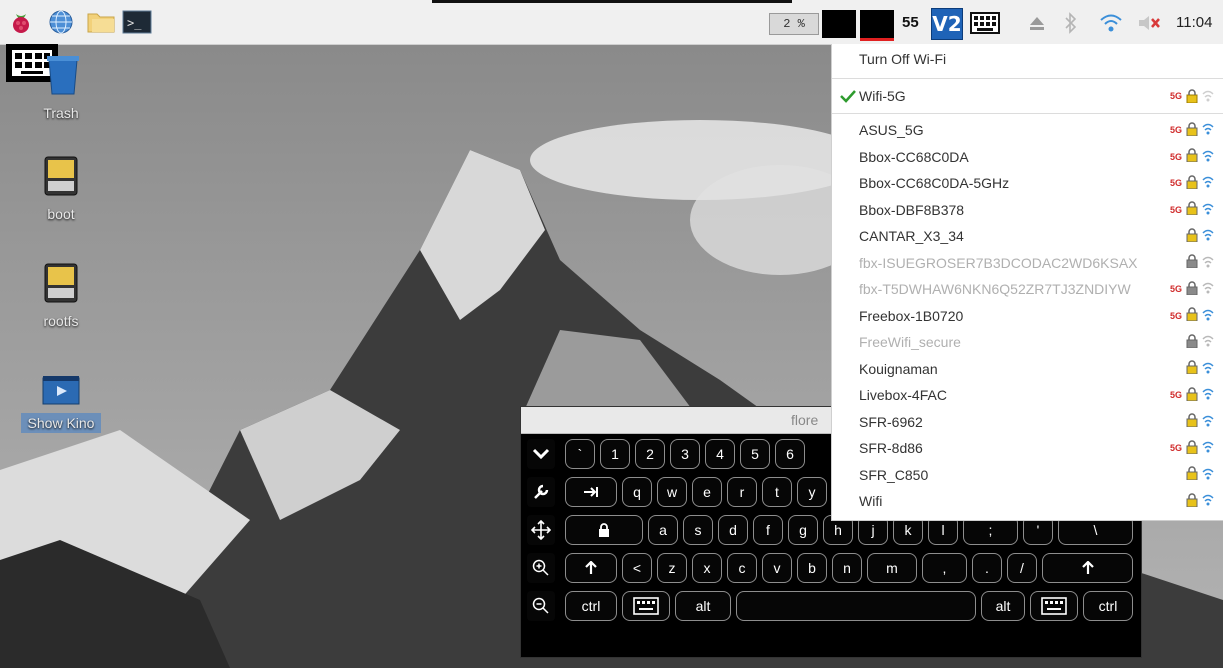  Describe the element at coordinates (637, 492) in the screenshot. I see `key-q: q` at that location.